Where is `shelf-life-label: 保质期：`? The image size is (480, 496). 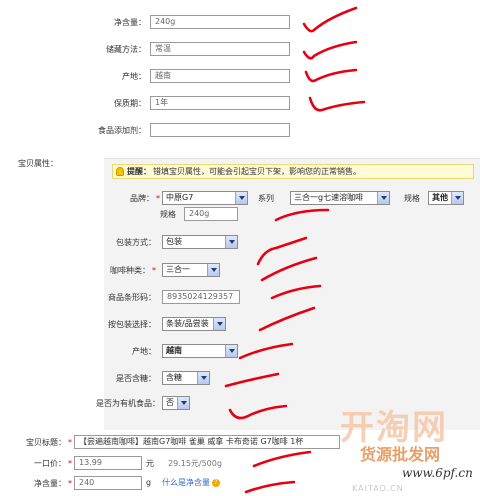 shelf-life-label: 保质期： is located at coordinates (130, 103).